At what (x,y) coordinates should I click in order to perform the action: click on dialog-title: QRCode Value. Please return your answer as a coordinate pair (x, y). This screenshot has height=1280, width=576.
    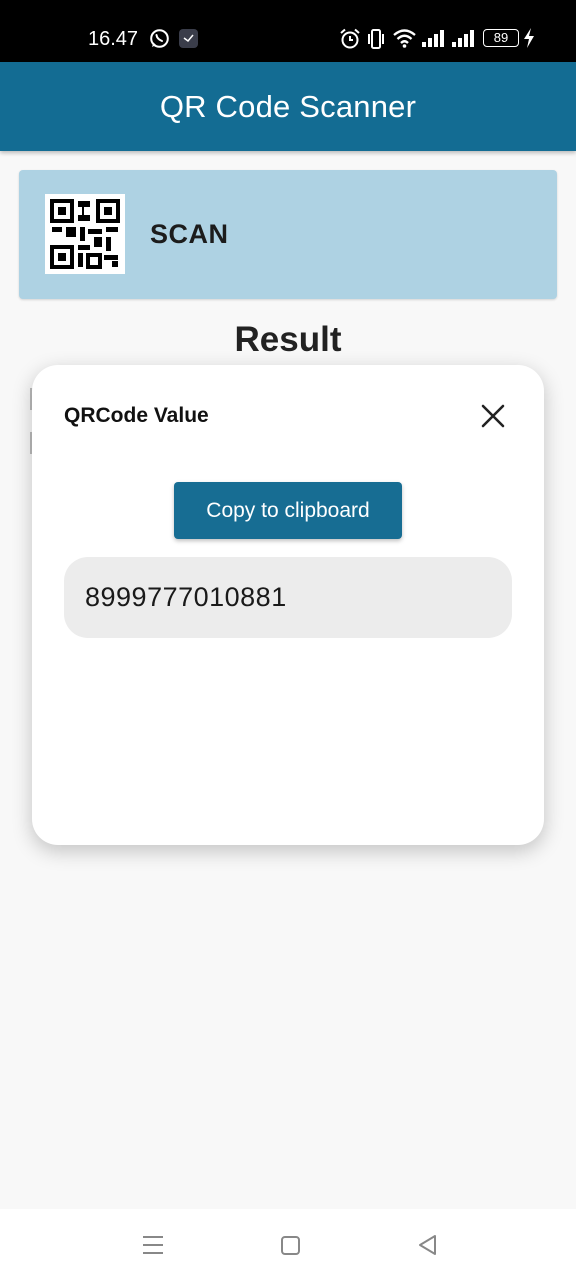
    Looking at the image, I should click on (136, 415).